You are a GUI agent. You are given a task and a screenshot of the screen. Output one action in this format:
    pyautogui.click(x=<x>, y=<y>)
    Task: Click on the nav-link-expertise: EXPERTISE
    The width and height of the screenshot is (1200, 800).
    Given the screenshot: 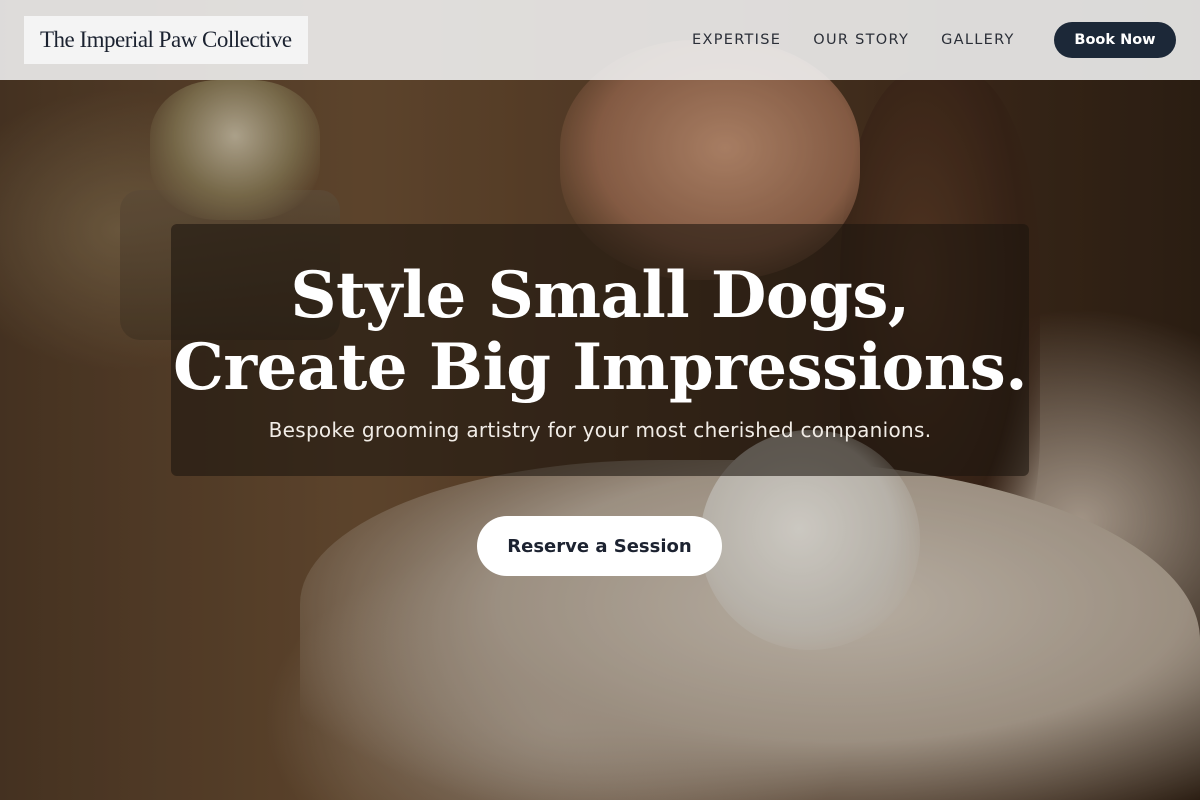 What is the action you would take?
    pyautogui.click(x=736, y=40)
    